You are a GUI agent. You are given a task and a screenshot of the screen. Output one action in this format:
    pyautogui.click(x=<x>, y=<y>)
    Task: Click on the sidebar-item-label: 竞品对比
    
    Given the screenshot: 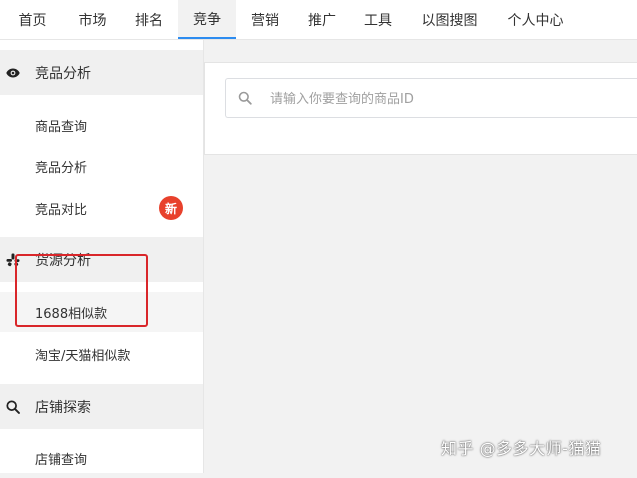 What is the action you would take?
    pyautogui.click(x=61, y=210)
    